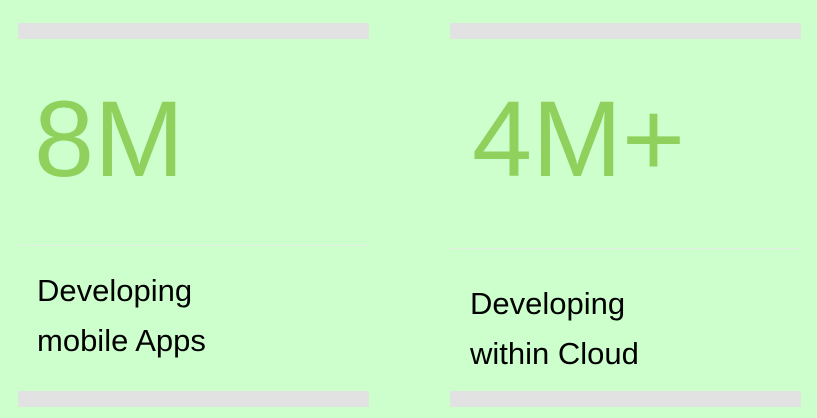 This screenshot has height=418, width=817. I want to click on stat-value-cloud: 4M+, so click(579, 138).